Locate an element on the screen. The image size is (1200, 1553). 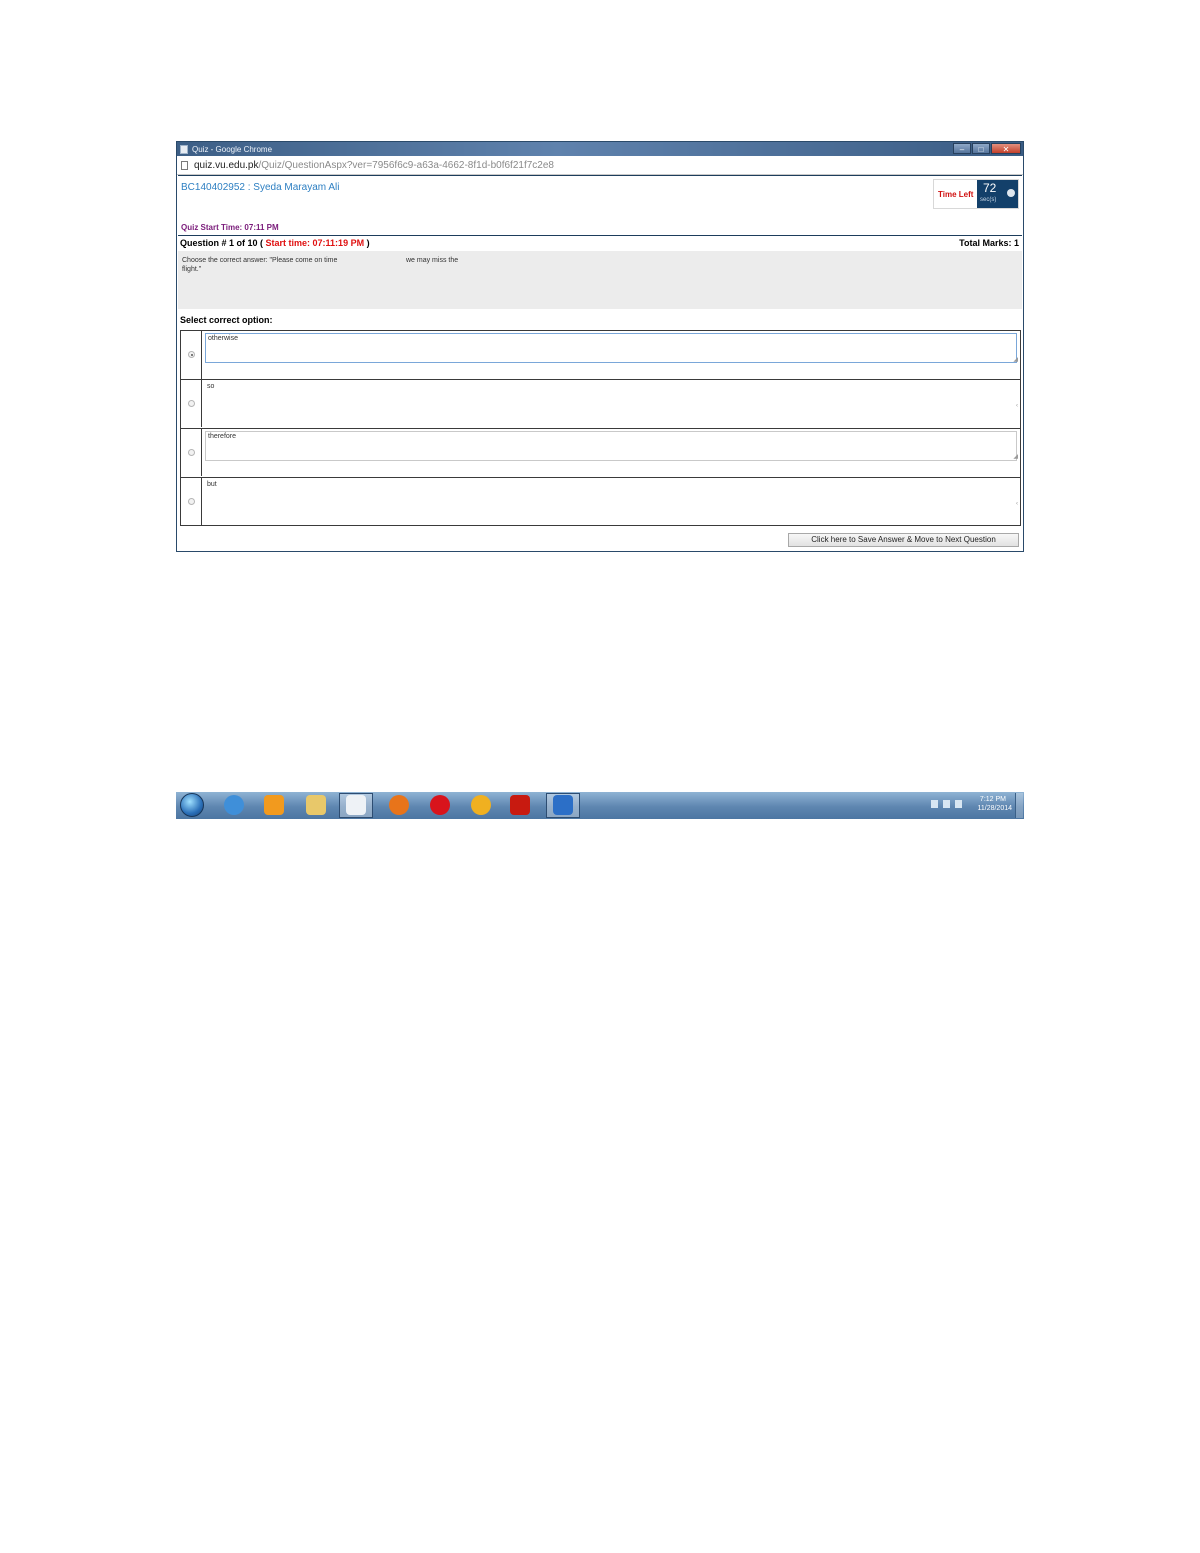
close-button: ✕ is located at coordinates (1006, 148).